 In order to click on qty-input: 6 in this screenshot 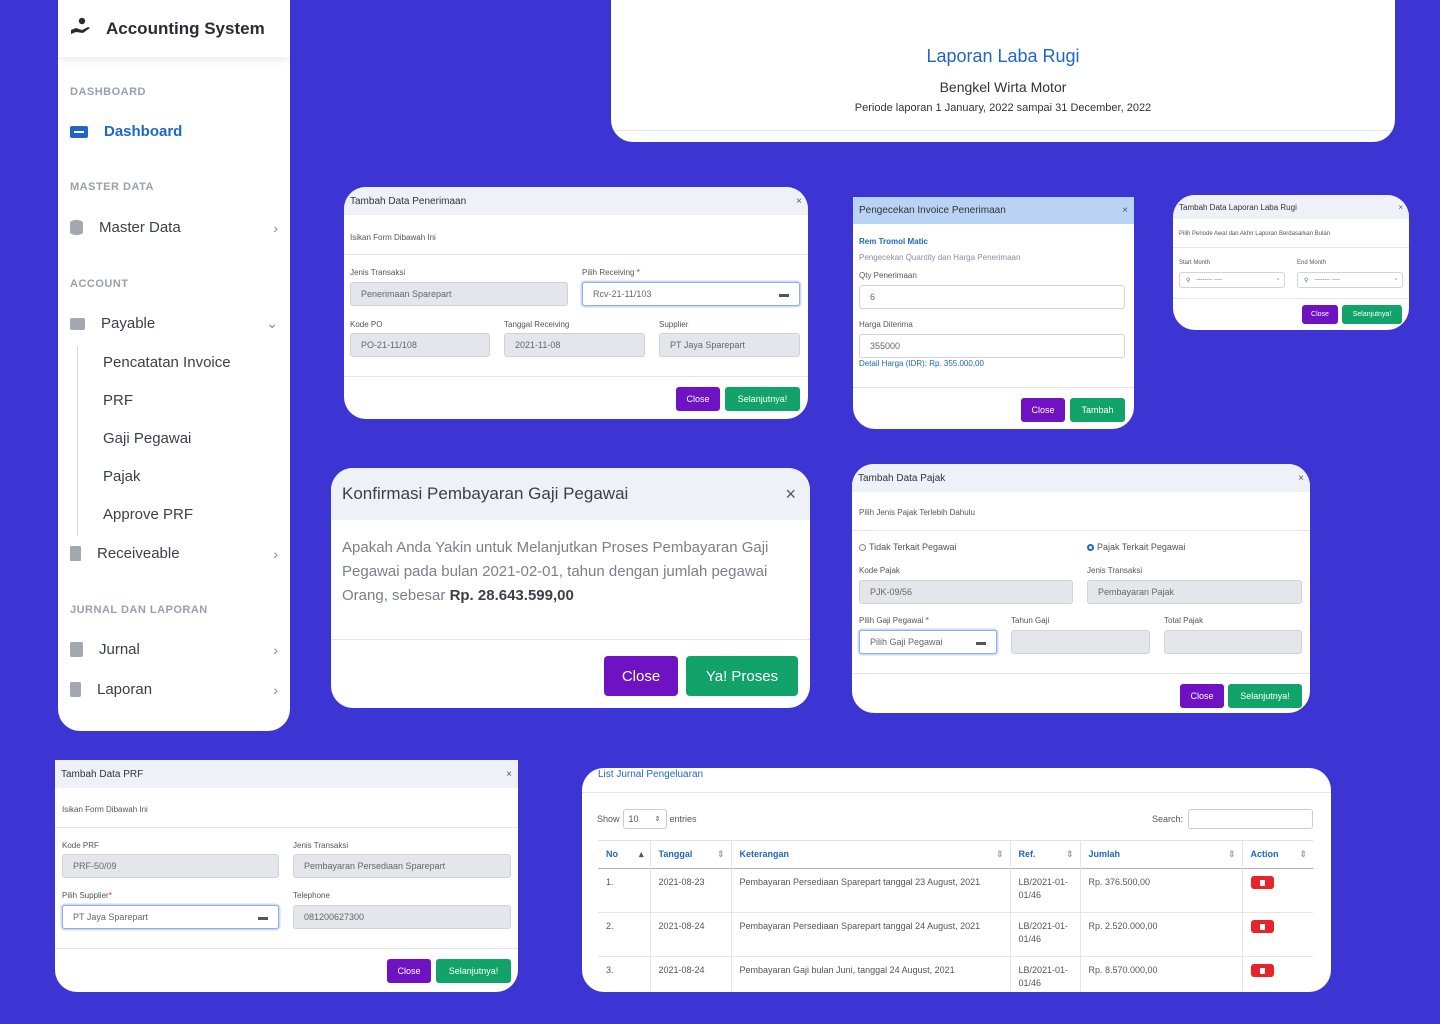, I will do `click(992, 297)`.